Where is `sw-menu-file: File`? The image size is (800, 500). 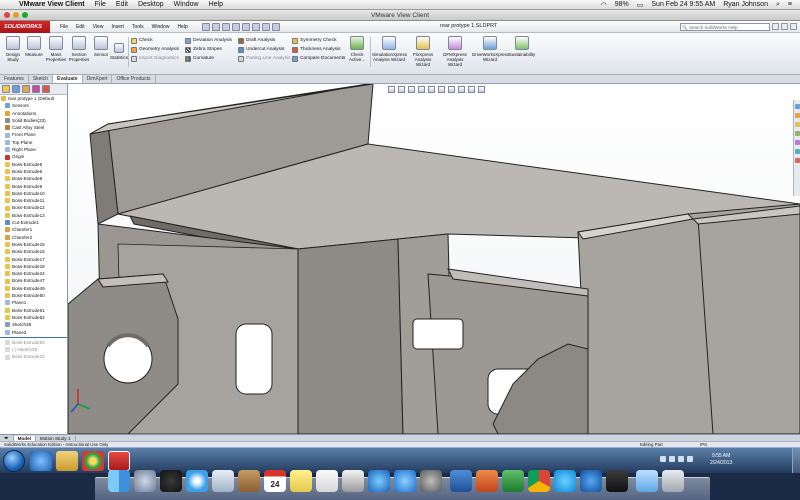 sw-menu-file: File is located at coordinates (64, 27).